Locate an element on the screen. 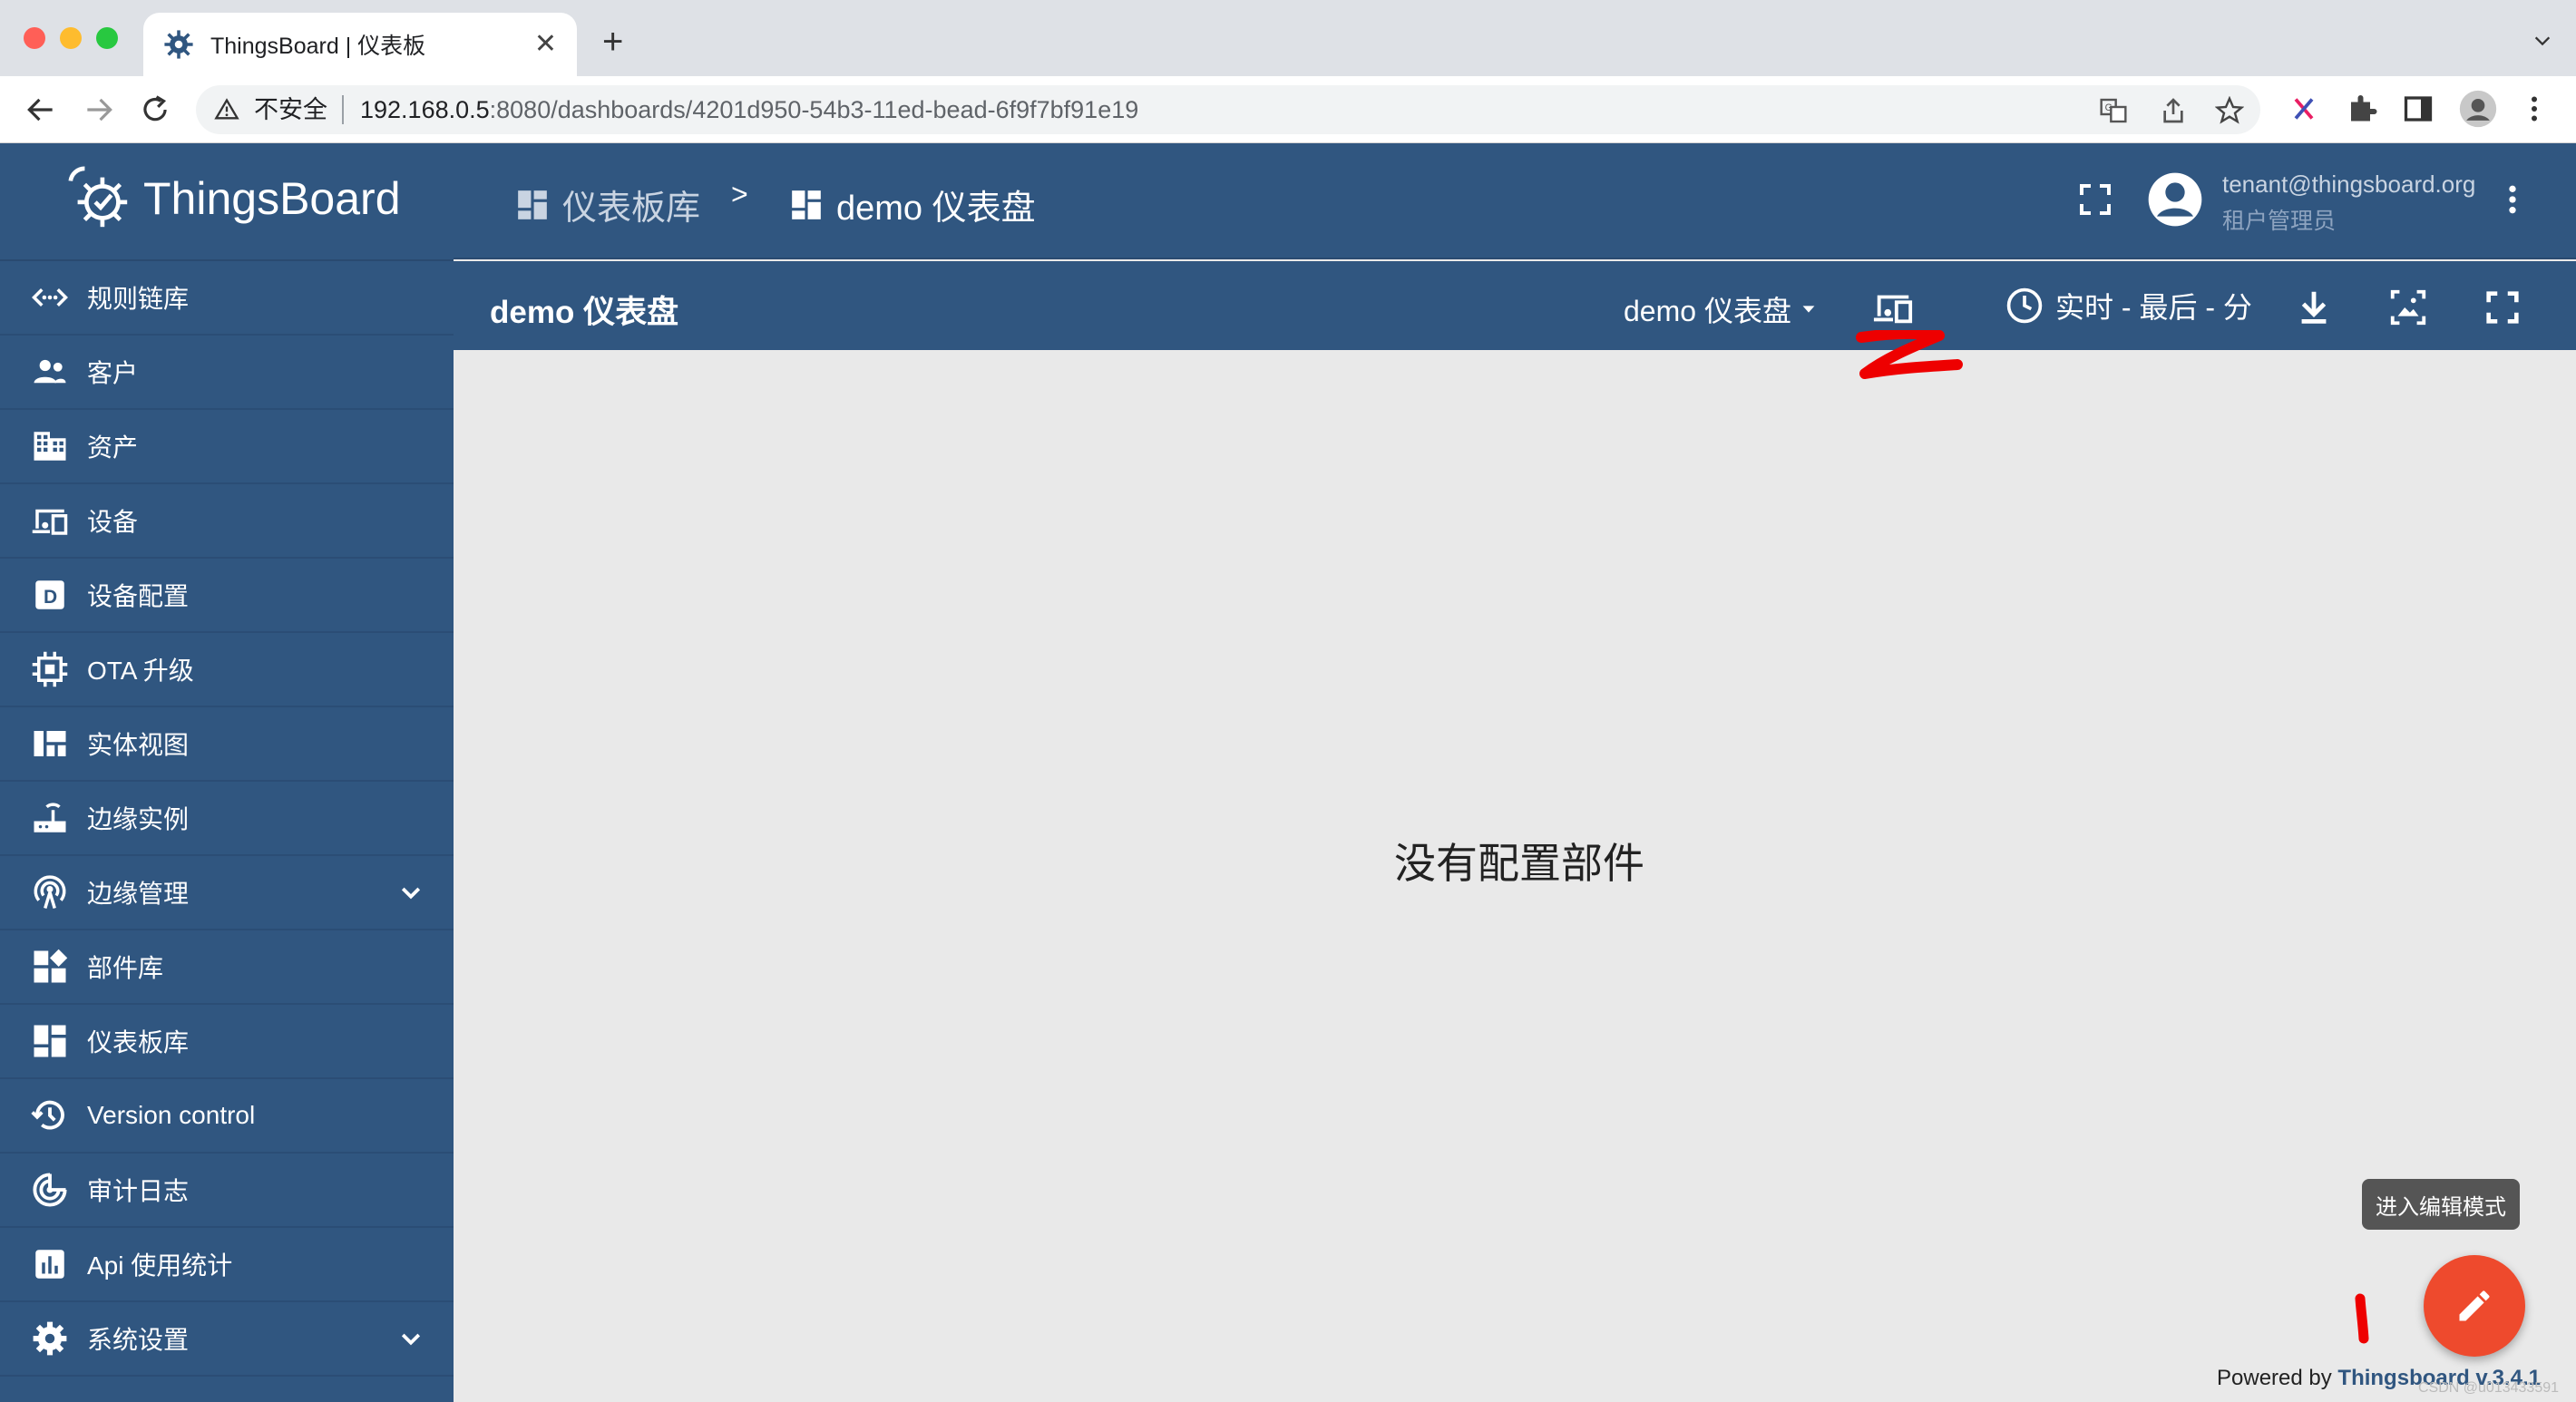 The image size is (2576, 1402). settings-icon is located at coordinates (50, 1338).